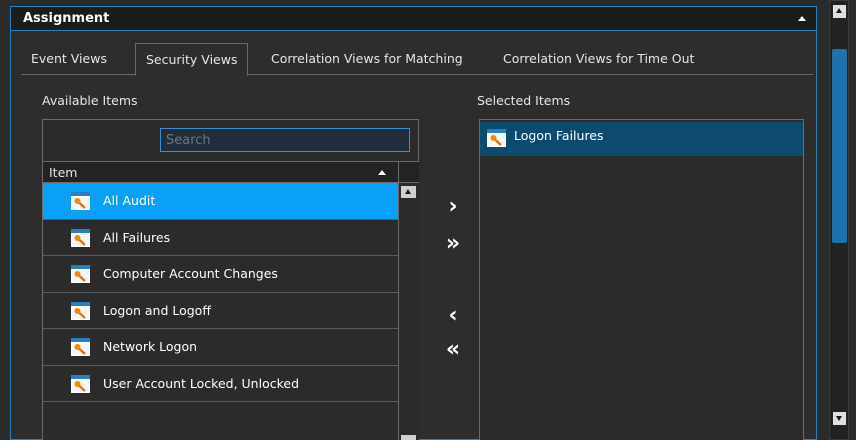 This screenshot has height=440, width=856. I want to click on page-scrollbar, so click(839, 220).